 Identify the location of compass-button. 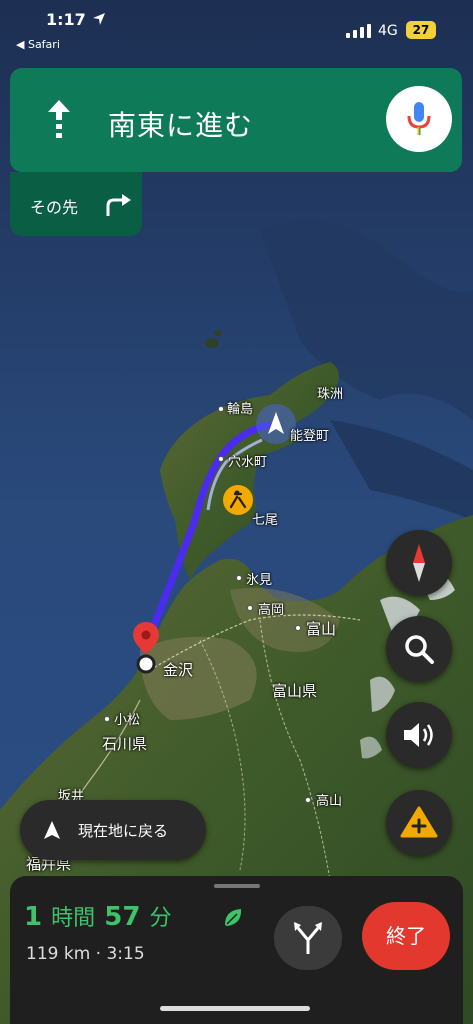
(419, 563).